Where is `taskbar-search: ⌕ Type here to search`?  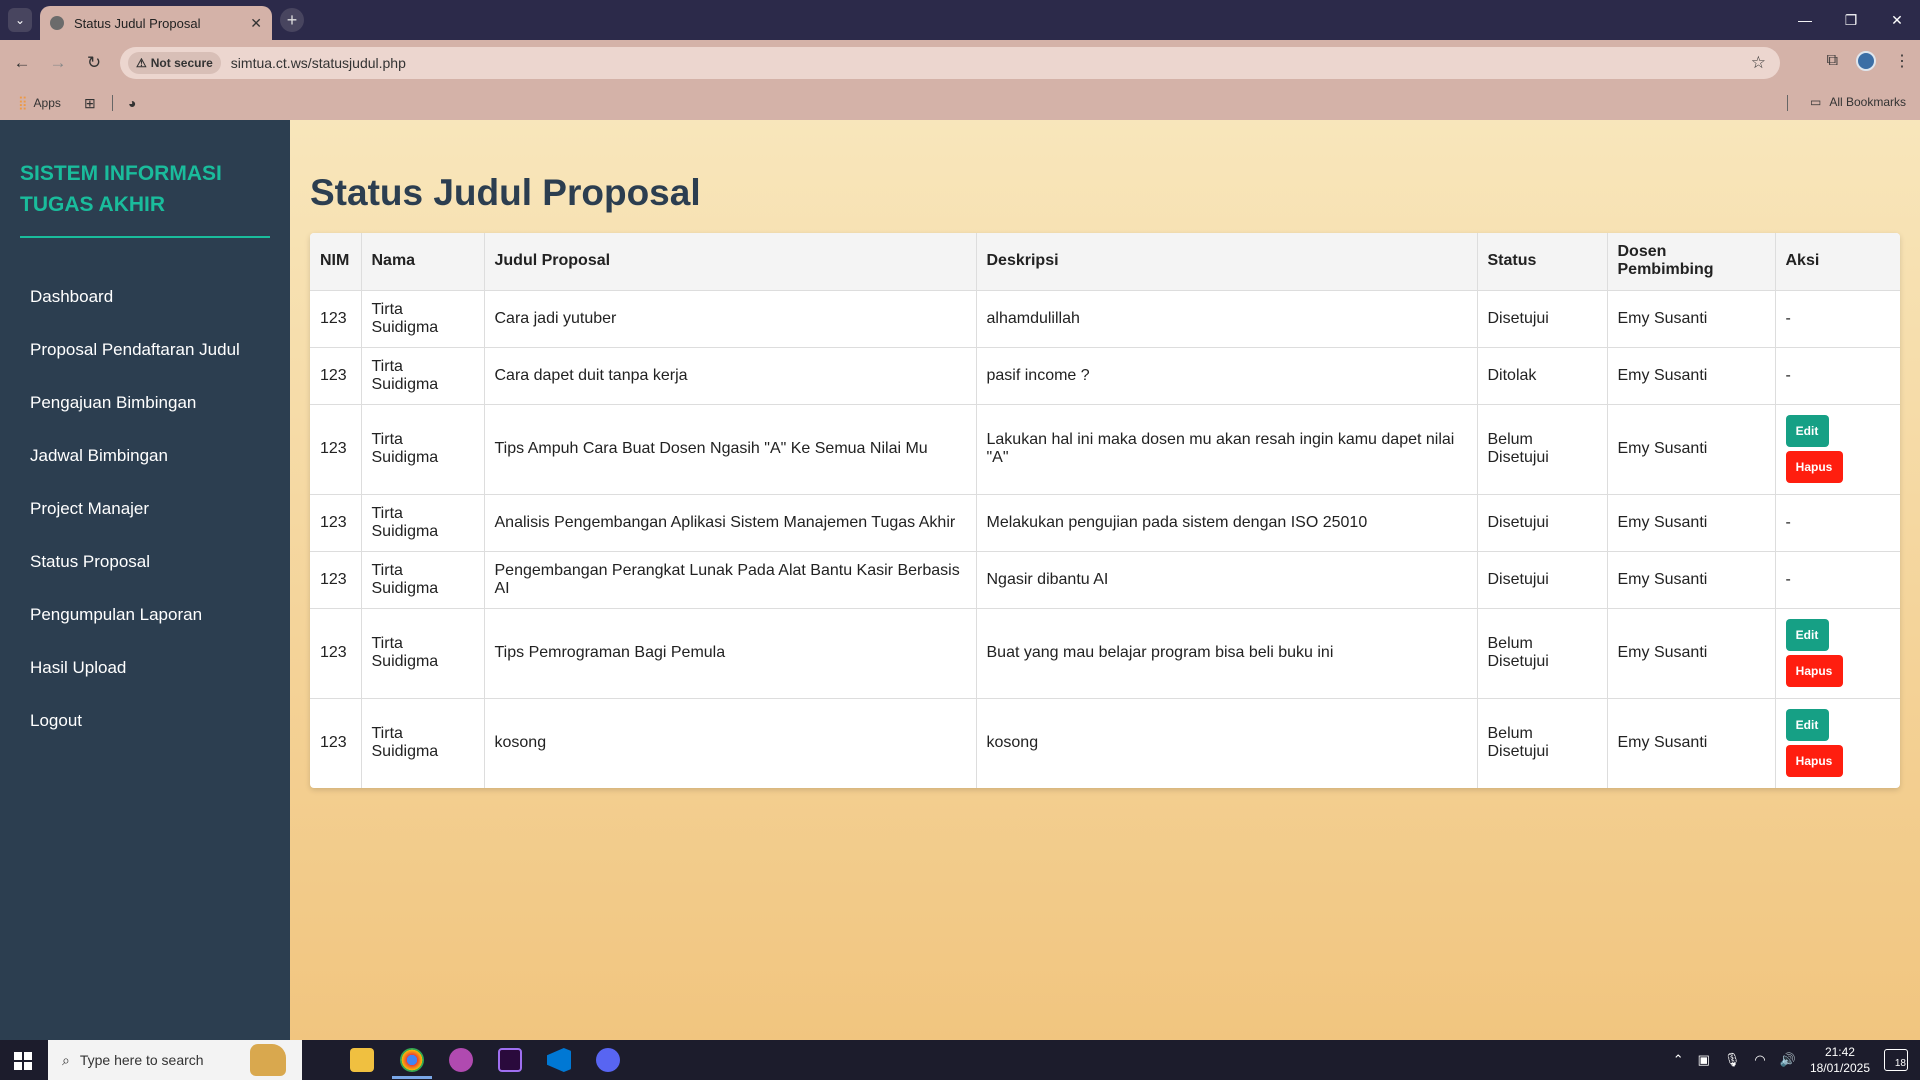
taskbar-search: ⌕ Type here to search is located at coordinates (175, 1060).